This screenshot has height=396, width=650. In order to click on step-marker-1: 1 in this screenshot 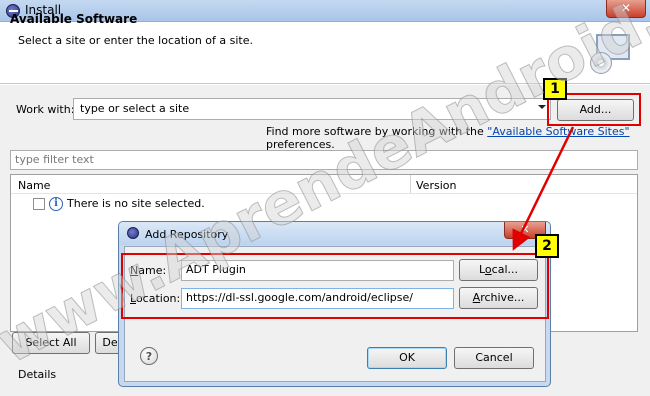, I will do `click(555, 89)`.